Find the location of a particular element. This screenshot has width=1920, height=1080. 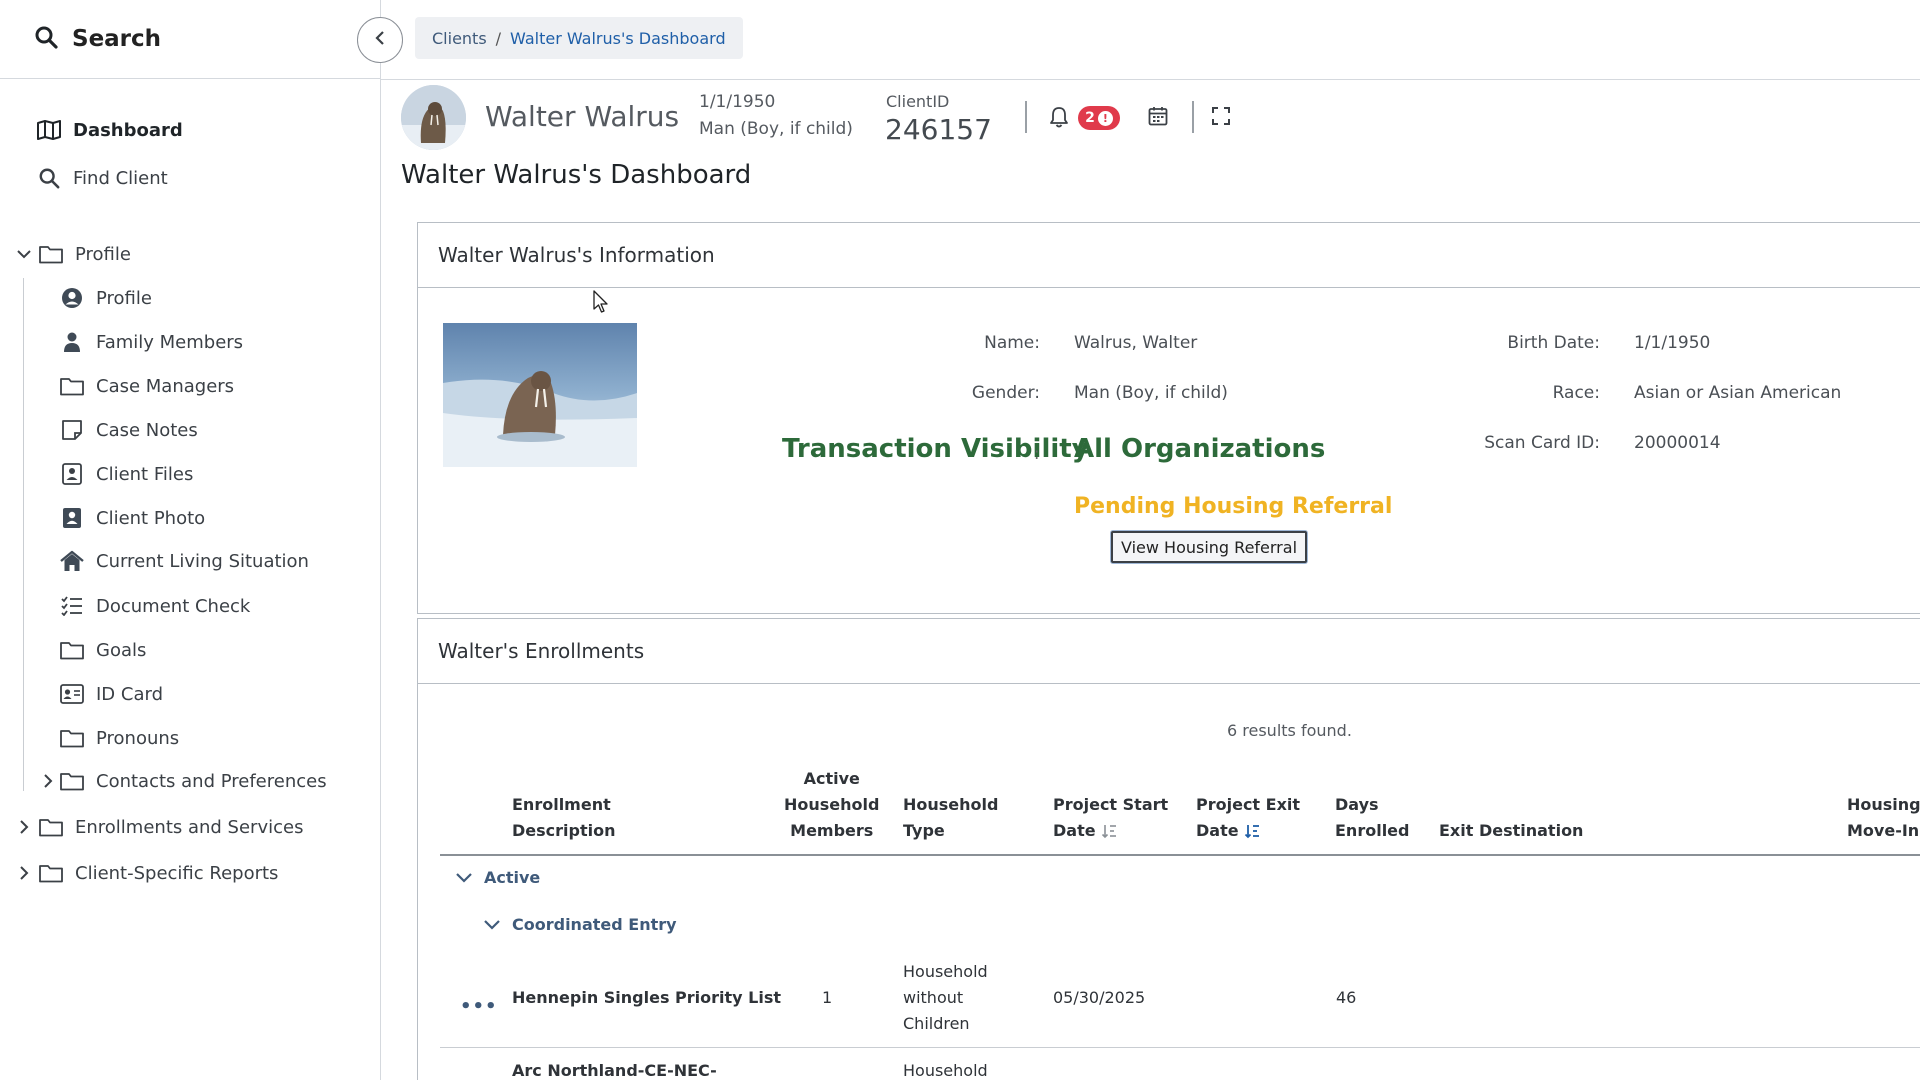

sidebar-item-contacts-preferences: Contacts and Preferences is located at coordinates (182, 781).